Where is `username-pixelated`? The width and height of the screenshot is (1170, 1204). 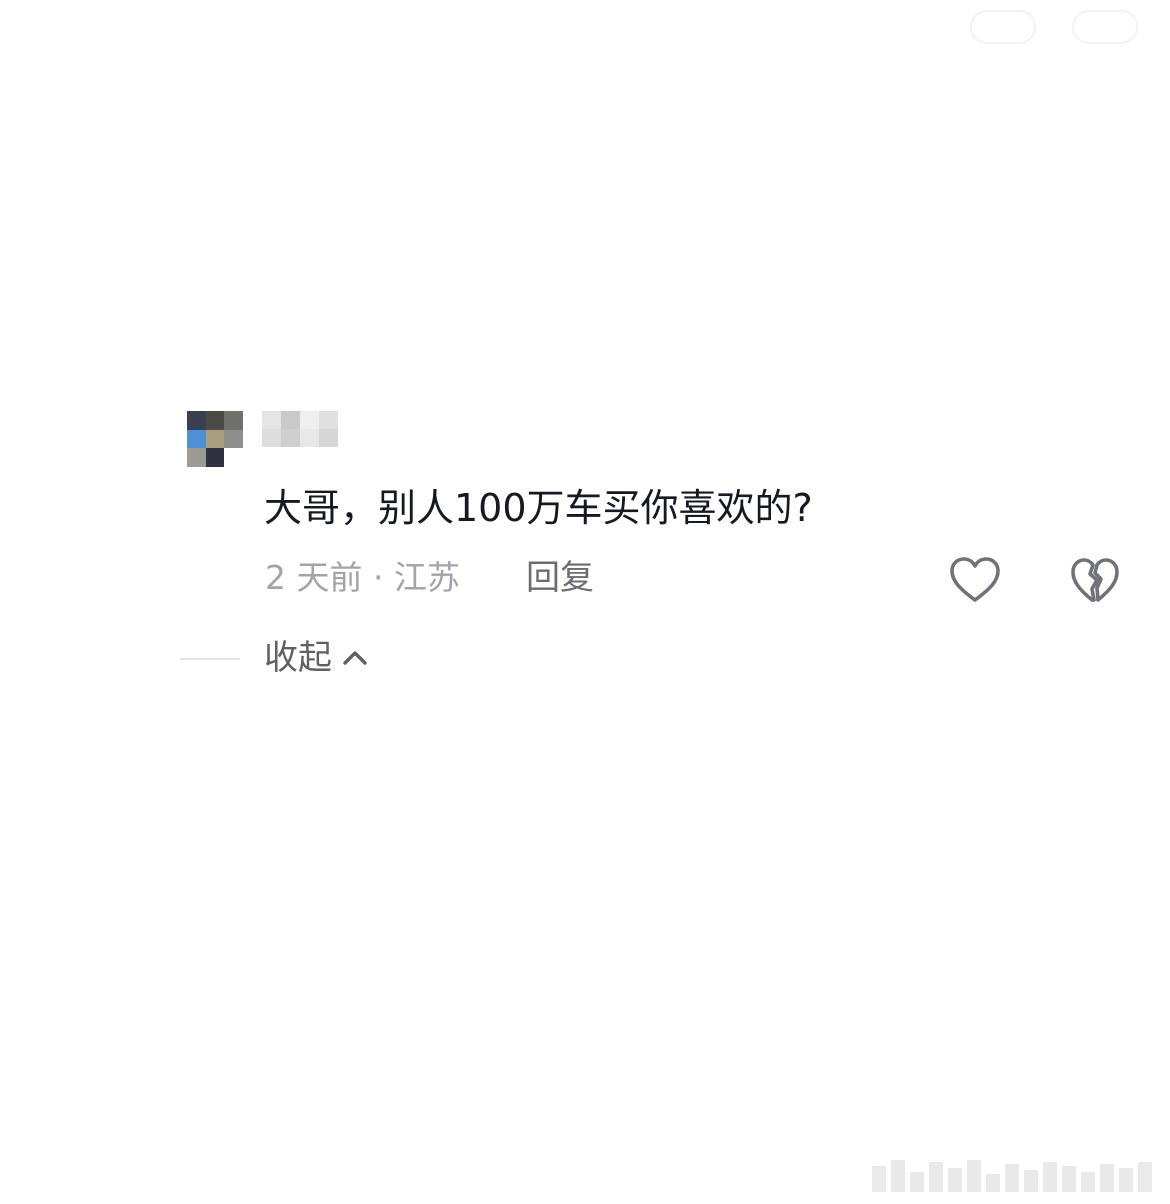 username-pixelated is located at coordinates (300, 429).